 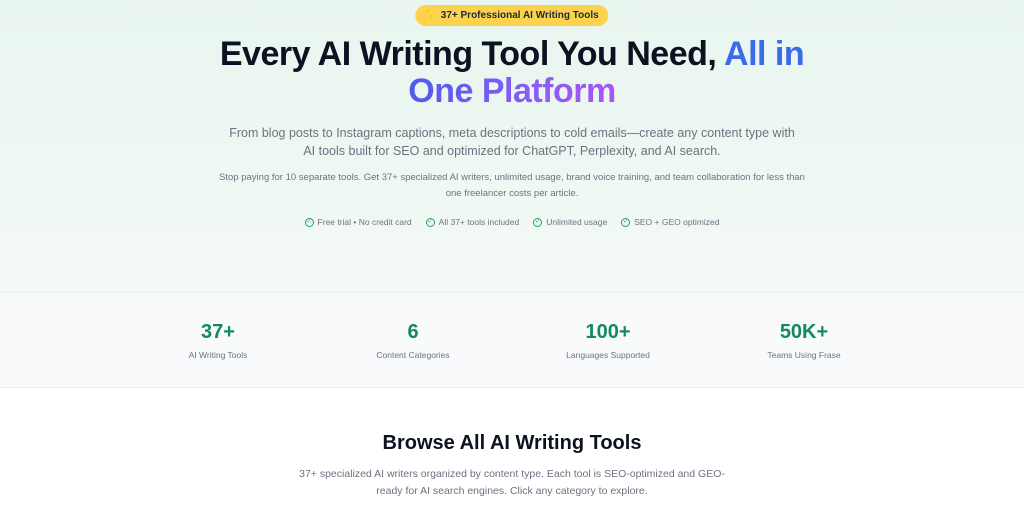 I want to click on stat-value: 37+, so click(x=218, y=332).